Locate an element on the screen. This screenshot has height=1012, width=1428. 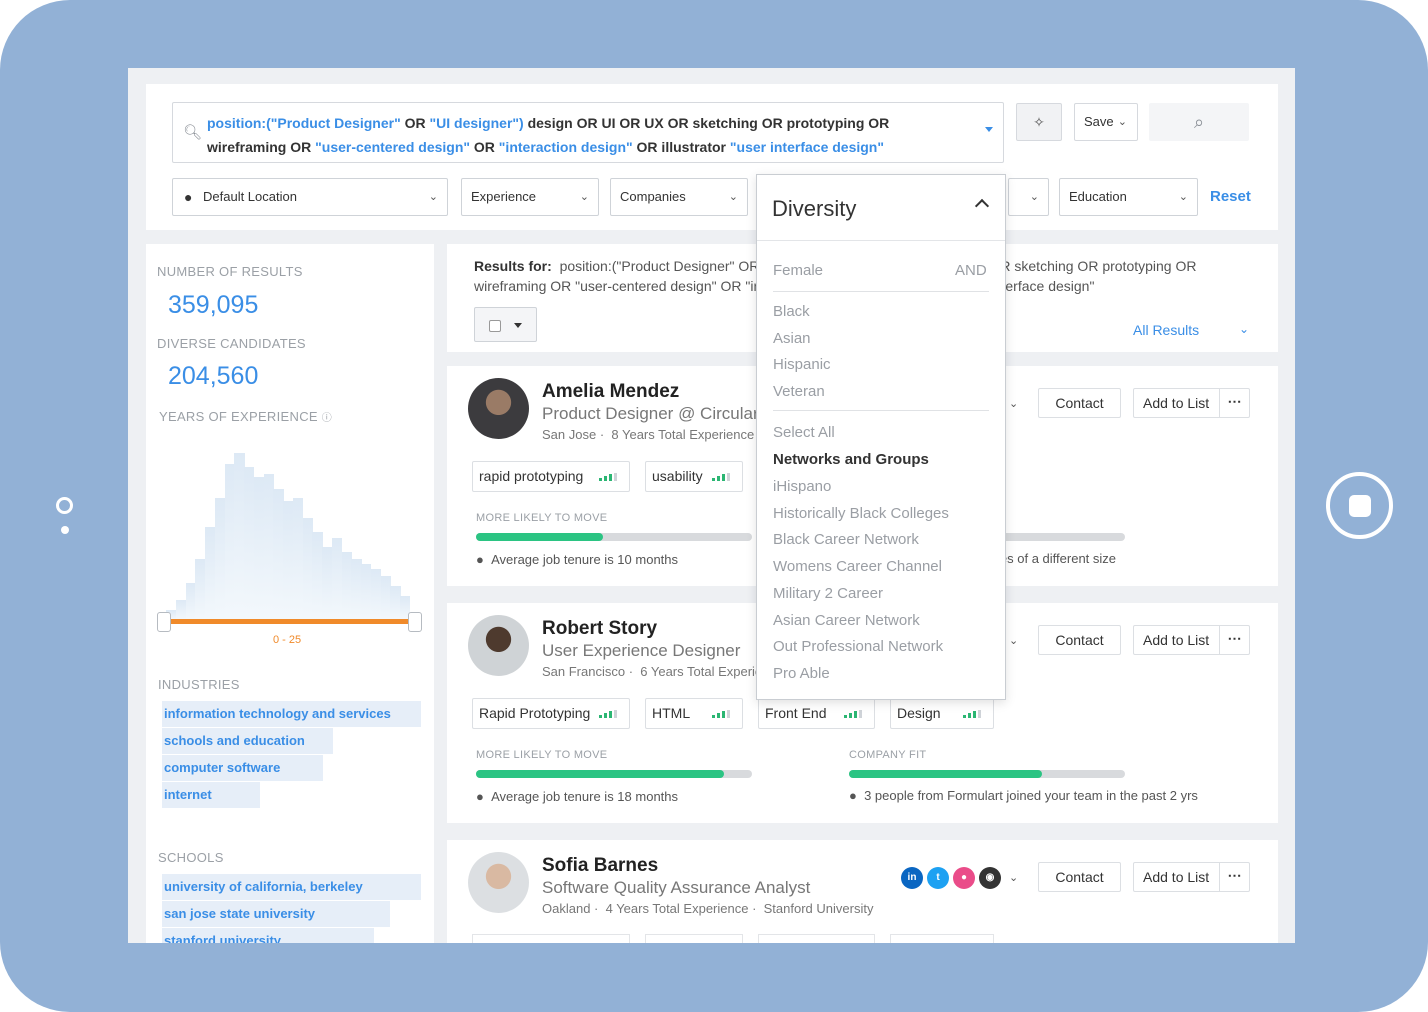
linkedin-icon: in is located at coordinates (912, 878).